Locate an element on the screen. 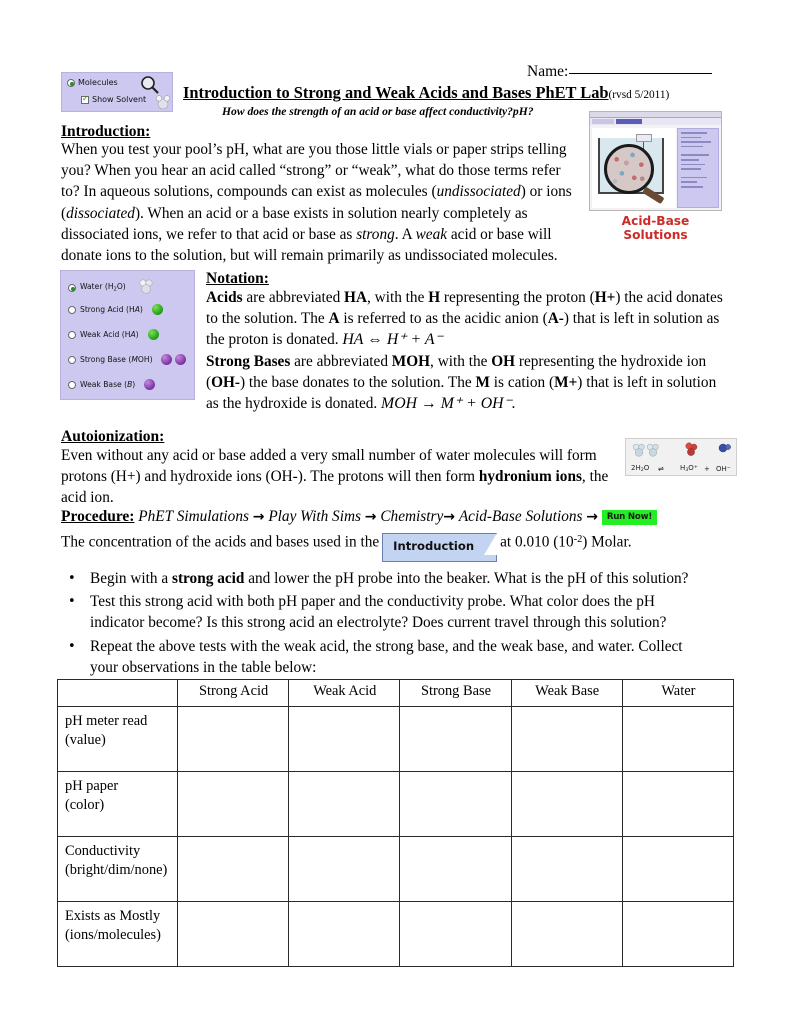 Image resolution: width=791 pixels, height=1024 pixels. legend-item-strong-base: Strong Base (MOH) is located at coordinates (127, 359).